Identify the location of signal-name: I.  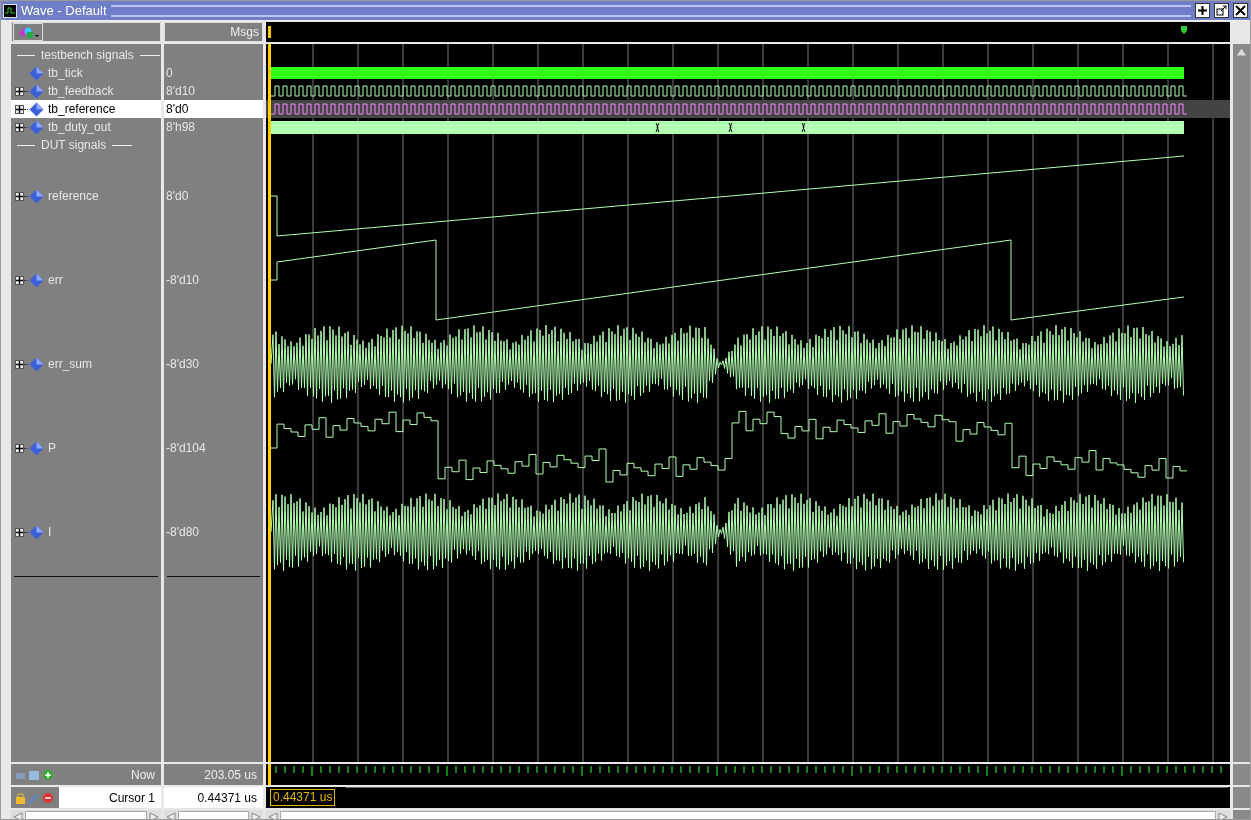
(50, 532).